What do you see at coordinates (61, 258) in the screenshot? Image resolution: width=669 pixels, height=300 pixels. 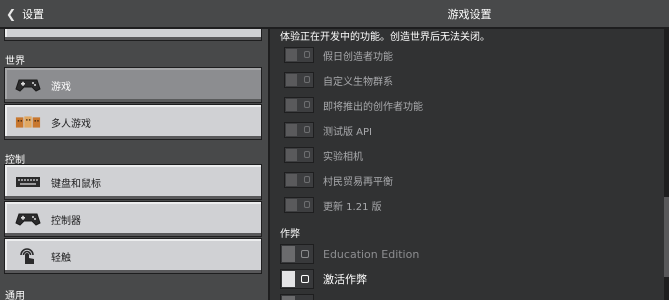 I see `sidebar-item-label: 轻触` at bounding box center [61, 258].